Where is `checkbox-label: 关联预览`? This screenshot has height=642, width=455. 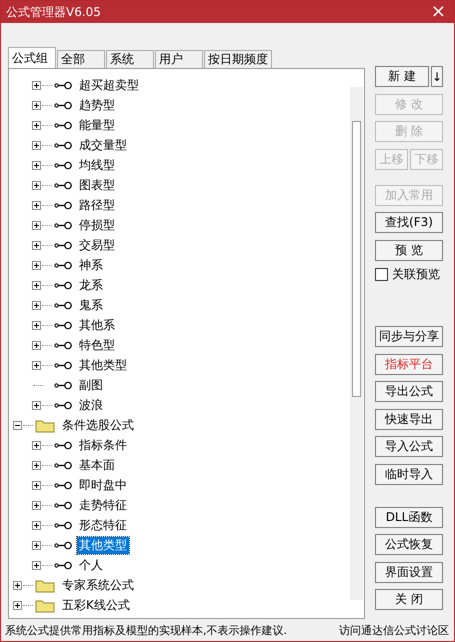
checkbox-label: 关联预览 is located at coordinates (416, 274).